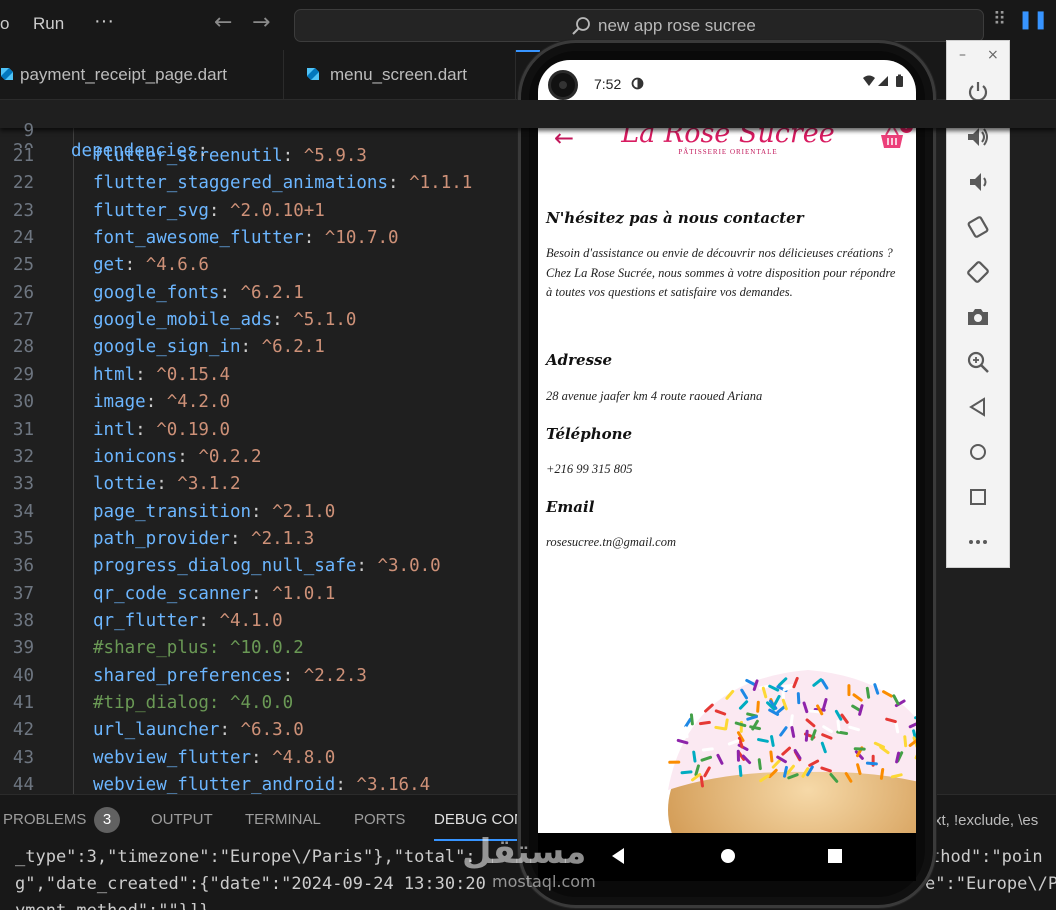  What do you see at coordinates (112, 905) in the screenshot?
I see `debug-output-line: yment_method":""}]}` at bounding box center [112, 905].